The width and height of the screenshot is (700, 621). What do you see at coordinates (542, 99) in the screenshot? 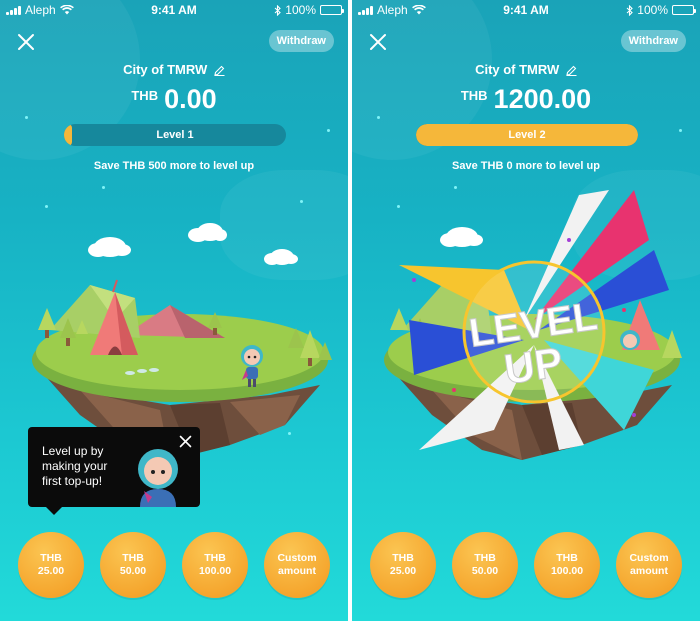
I see `balance-amount: 1200.00` at bounding box center [542, 99].